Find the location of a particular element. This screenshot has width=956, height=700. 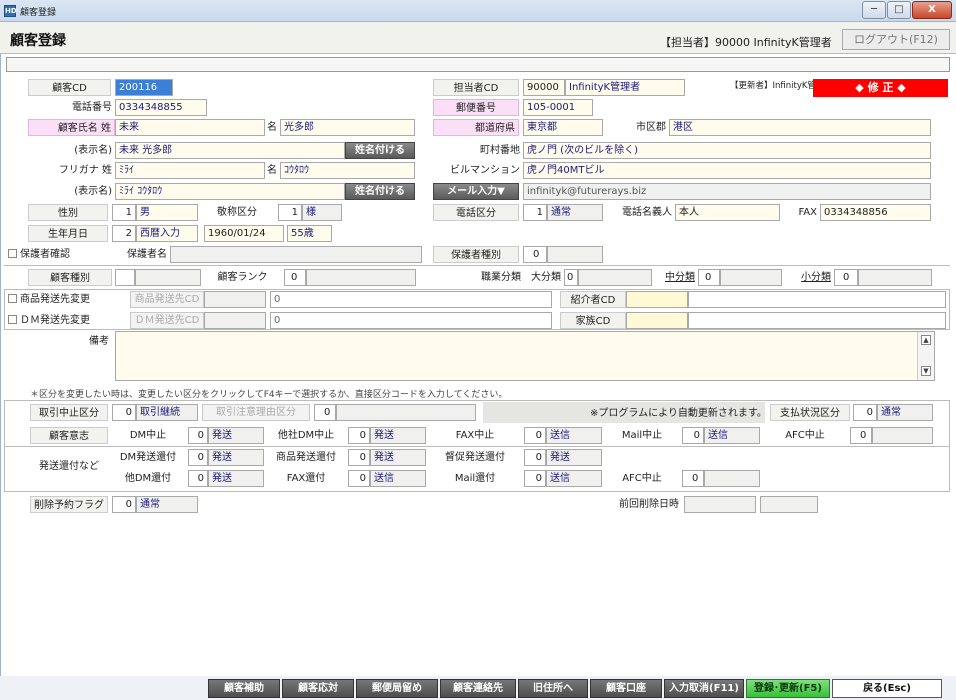

dun-return-code-input: 0 is located at coordinates (535, 457).